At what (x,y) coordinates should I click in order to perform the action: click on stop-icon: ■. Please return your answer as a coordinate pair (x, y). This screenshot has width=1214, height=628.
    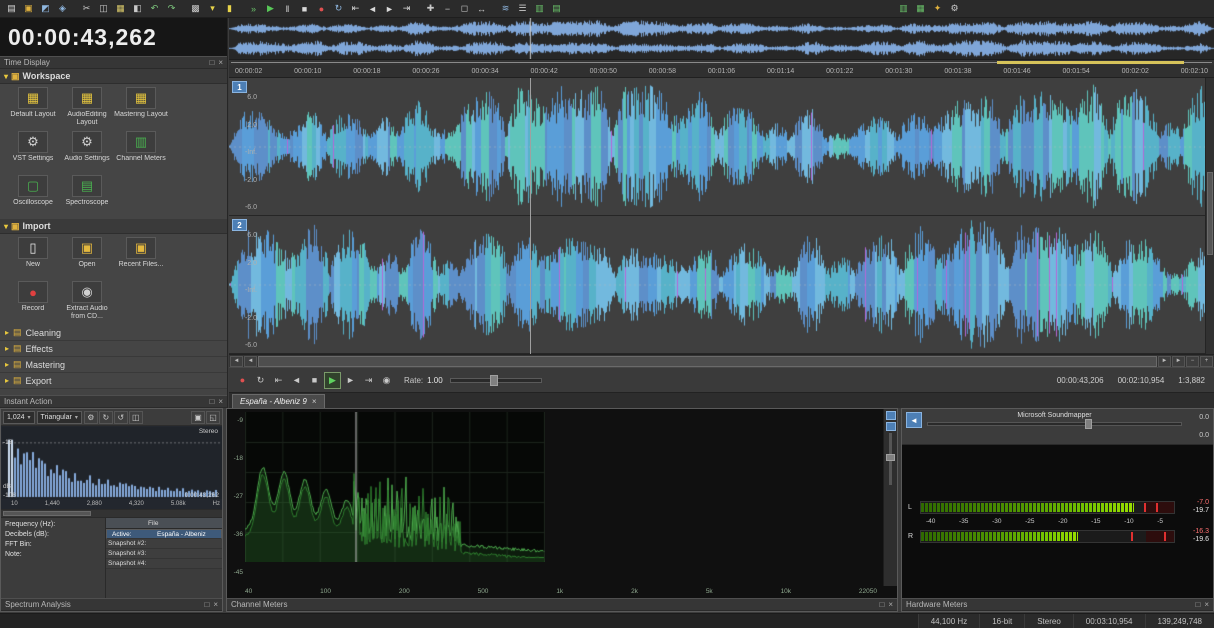
    Looking at the image, I should click on (304, 8).